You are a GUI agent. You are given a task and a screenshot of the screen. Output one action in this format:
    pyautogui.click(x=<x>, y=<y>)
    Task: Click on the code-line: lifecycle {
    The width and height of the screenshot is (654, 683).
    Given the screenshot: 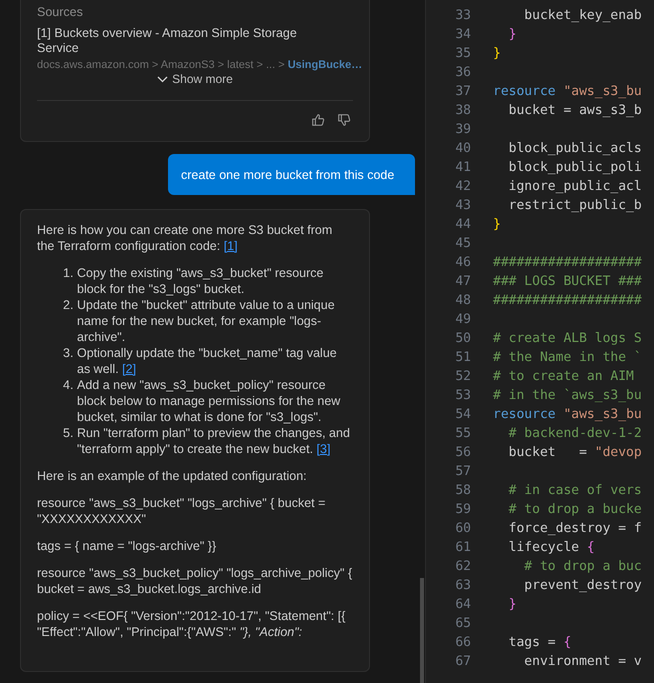 What is the action you would take?
    pyautogui.click(x=551, y=548)
    